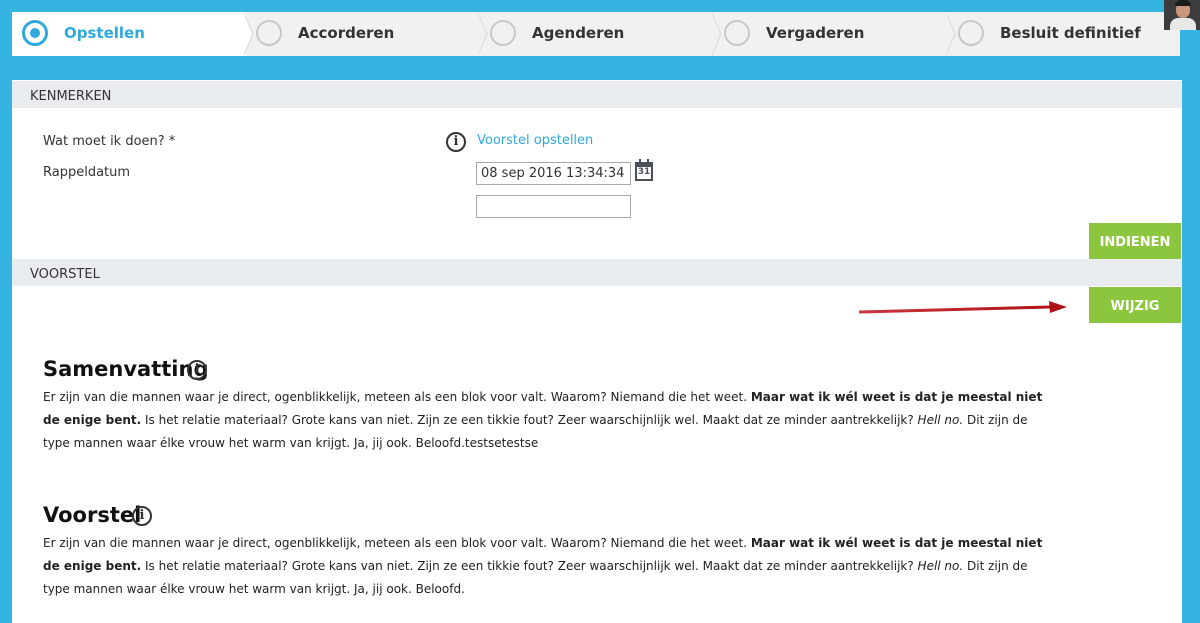  I want to click on summary-text-italic: Hell no., so click(940, 420).